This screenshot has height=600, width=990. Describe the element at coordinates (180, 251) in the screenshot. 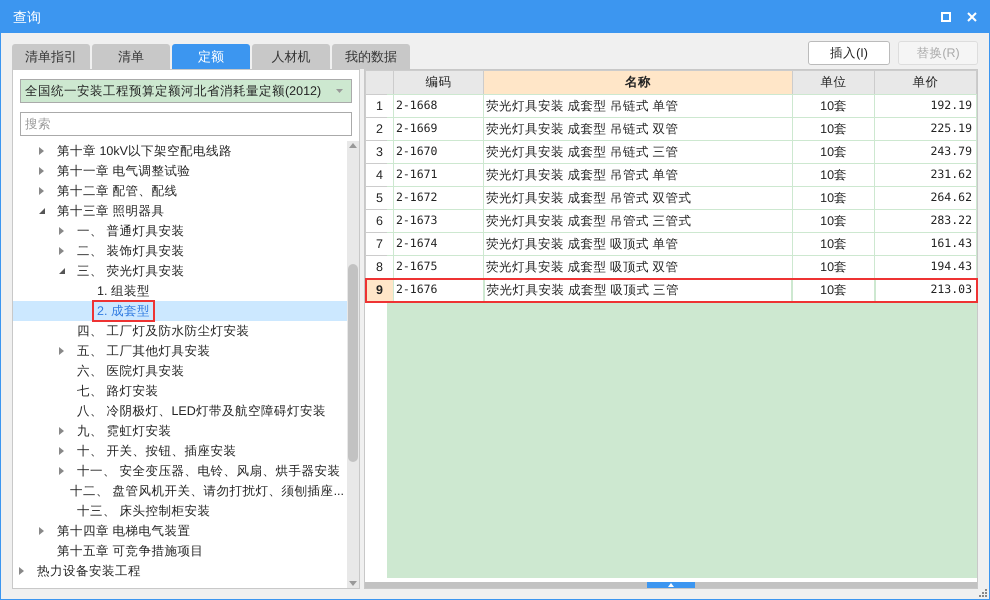

I see `tree-row: 二、 装饰灯具安装` at that location.